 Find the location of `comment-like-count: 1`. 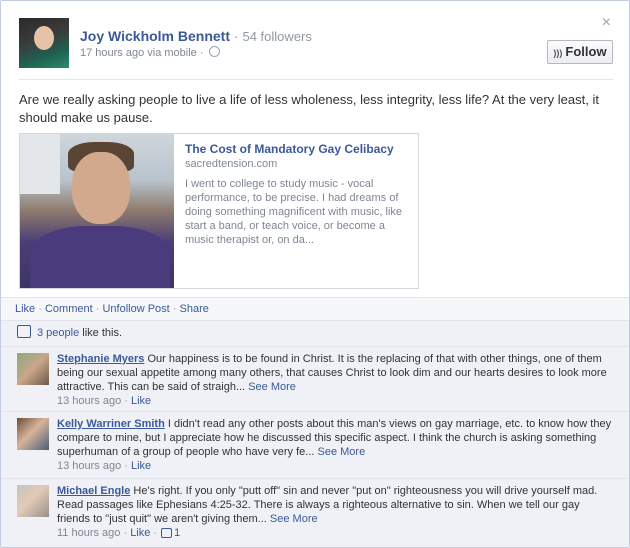

comment-like-count: 1 is located at coordinates (177, 533).